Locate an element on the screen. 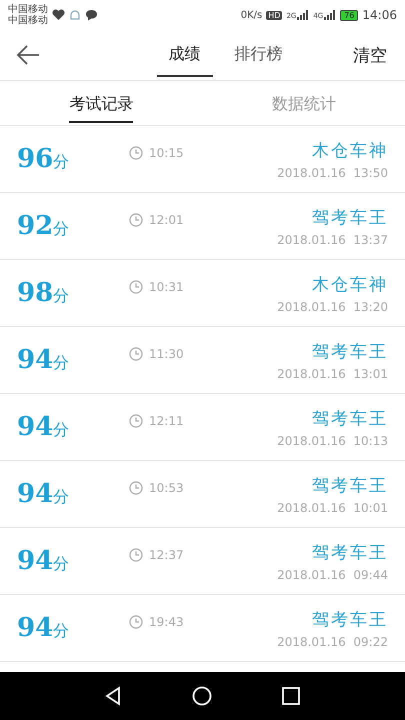  duration-text: 11:30 is located at coordinates (166, 354).